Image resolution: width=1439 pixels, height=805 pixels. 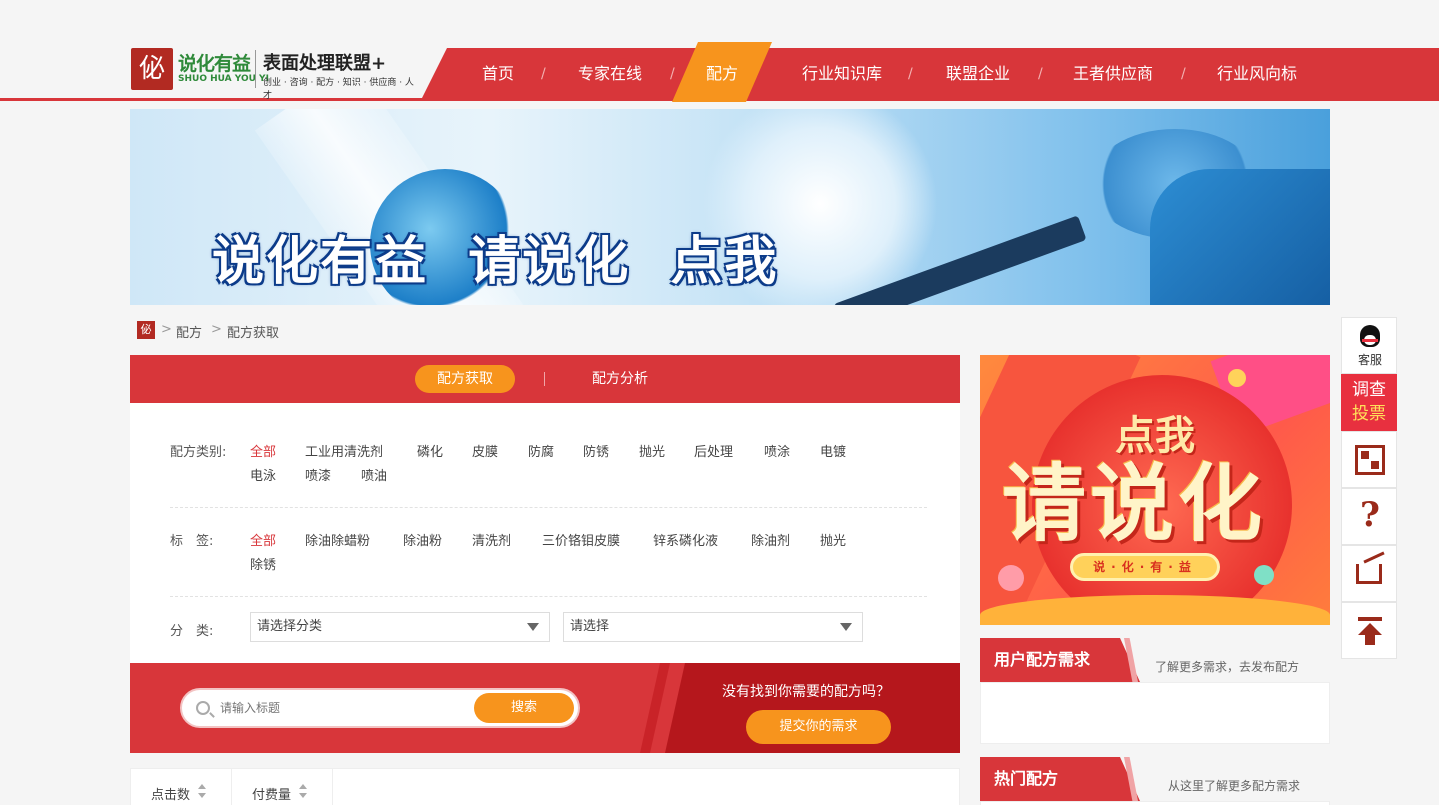 What do you see at coordinates (524, 708) in the screenshot?
I see `search-button: 搜索` at bounding box center [524, 708].